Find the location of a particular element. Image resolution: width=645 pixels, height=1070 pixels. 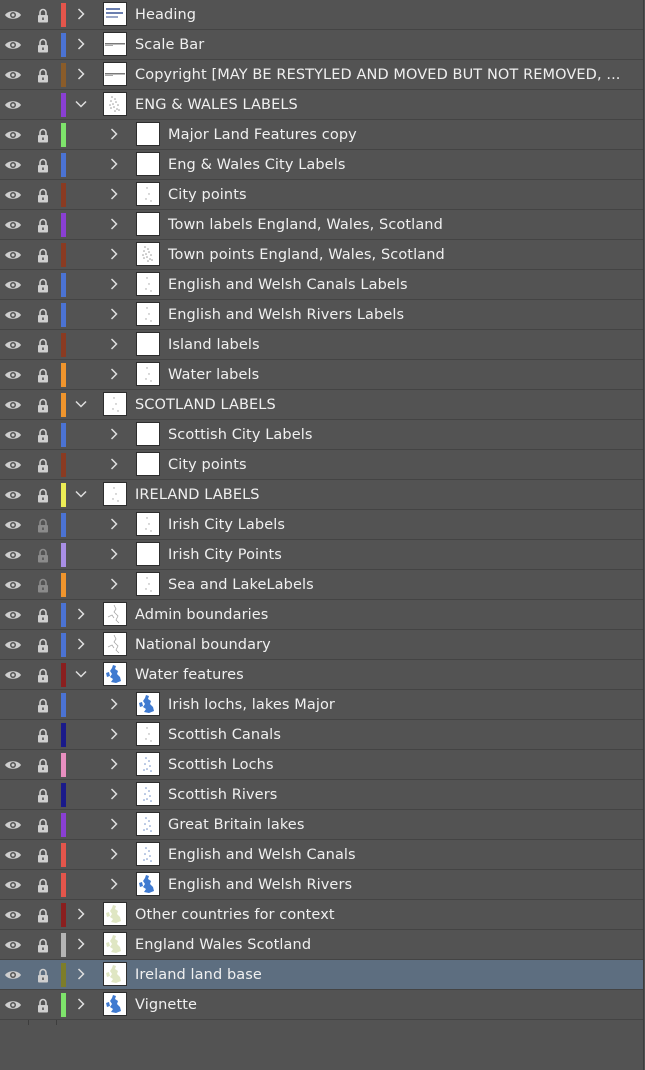

layer-row: Admin boundaries is located at coordinates (321, 615).